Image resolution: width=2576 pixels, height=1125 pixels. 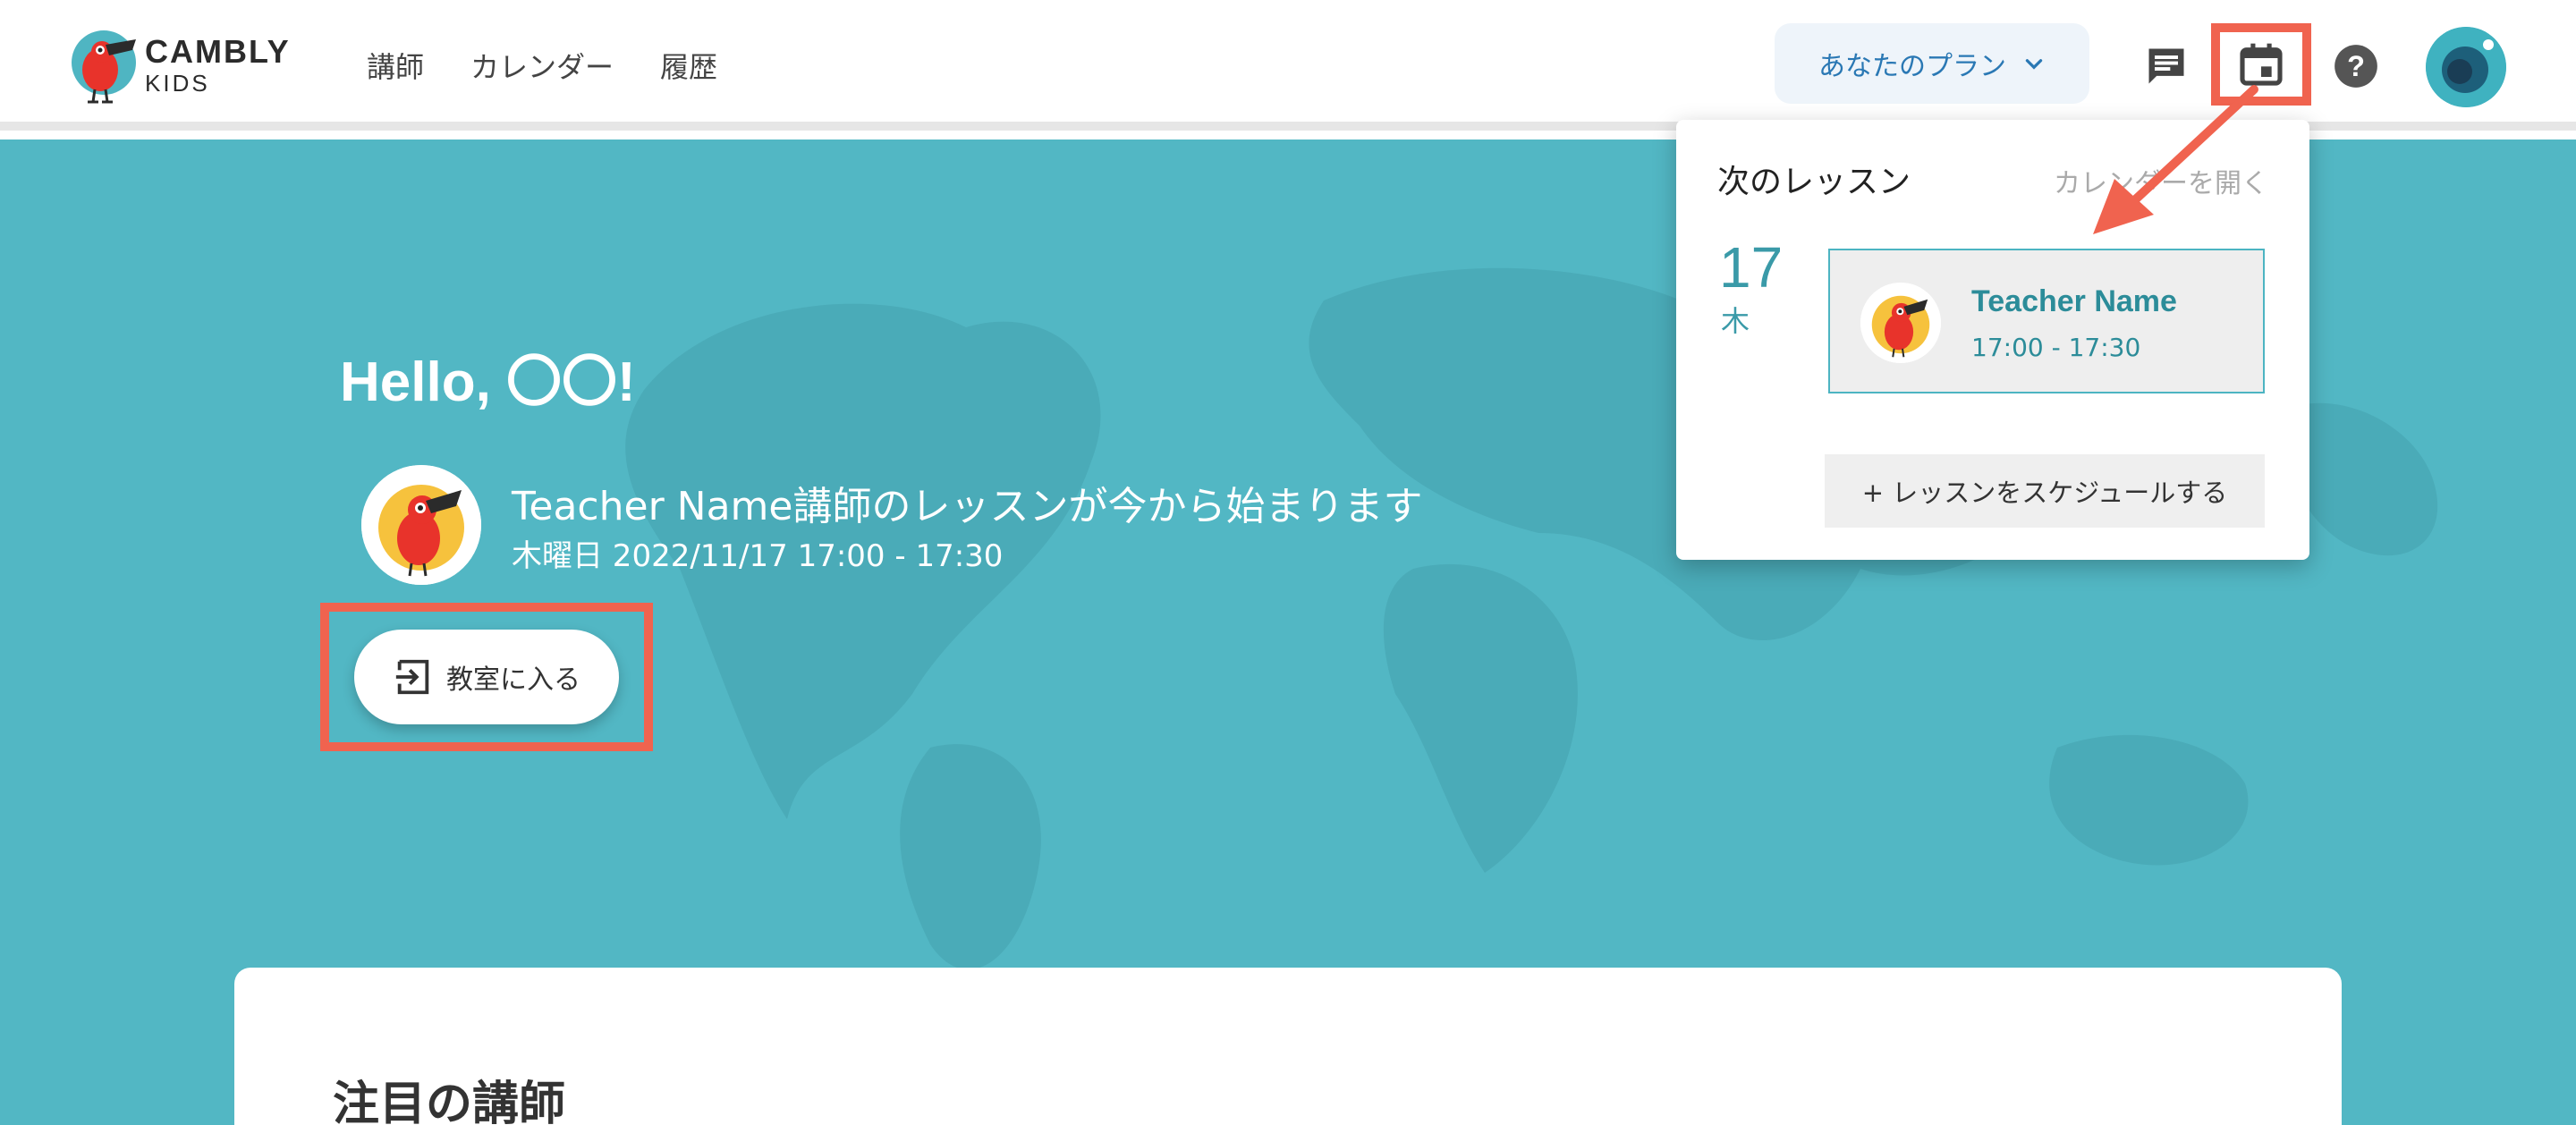 I want to click on teacher-avatar, so click(x=421, y=525).